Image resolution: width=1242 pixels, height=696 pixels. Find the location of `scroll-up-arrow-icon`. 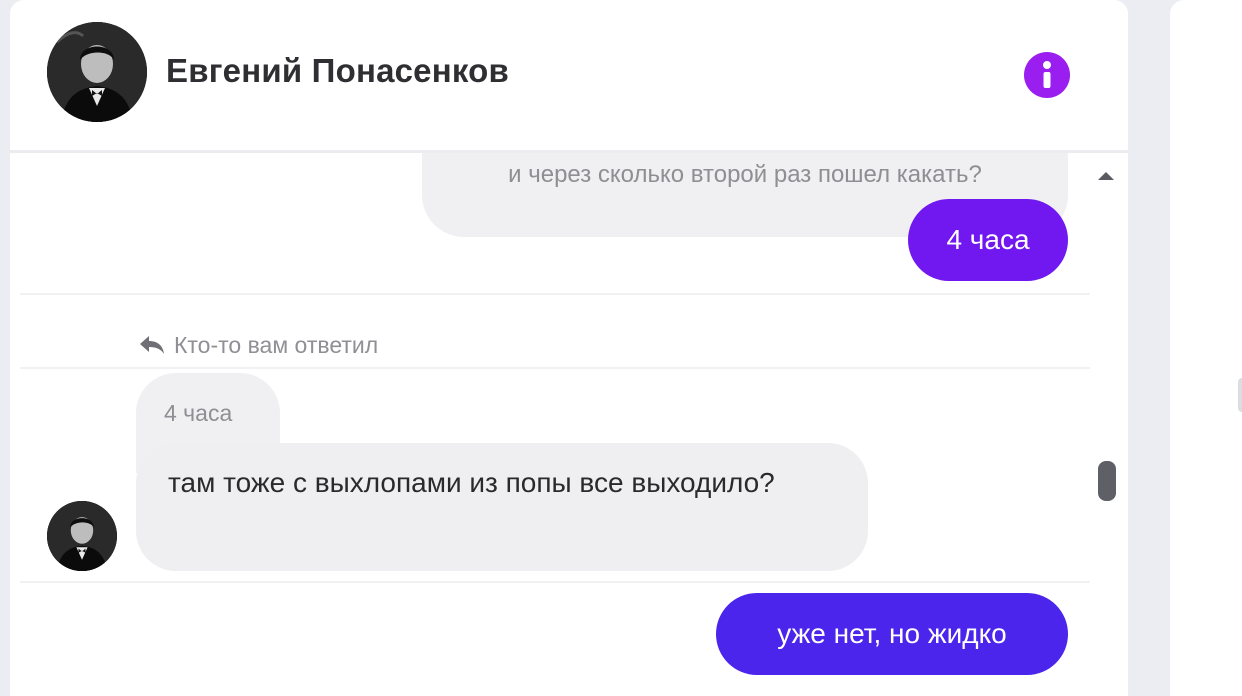

scroll-up-arrow-icon is located at coordinates (1106, 176).